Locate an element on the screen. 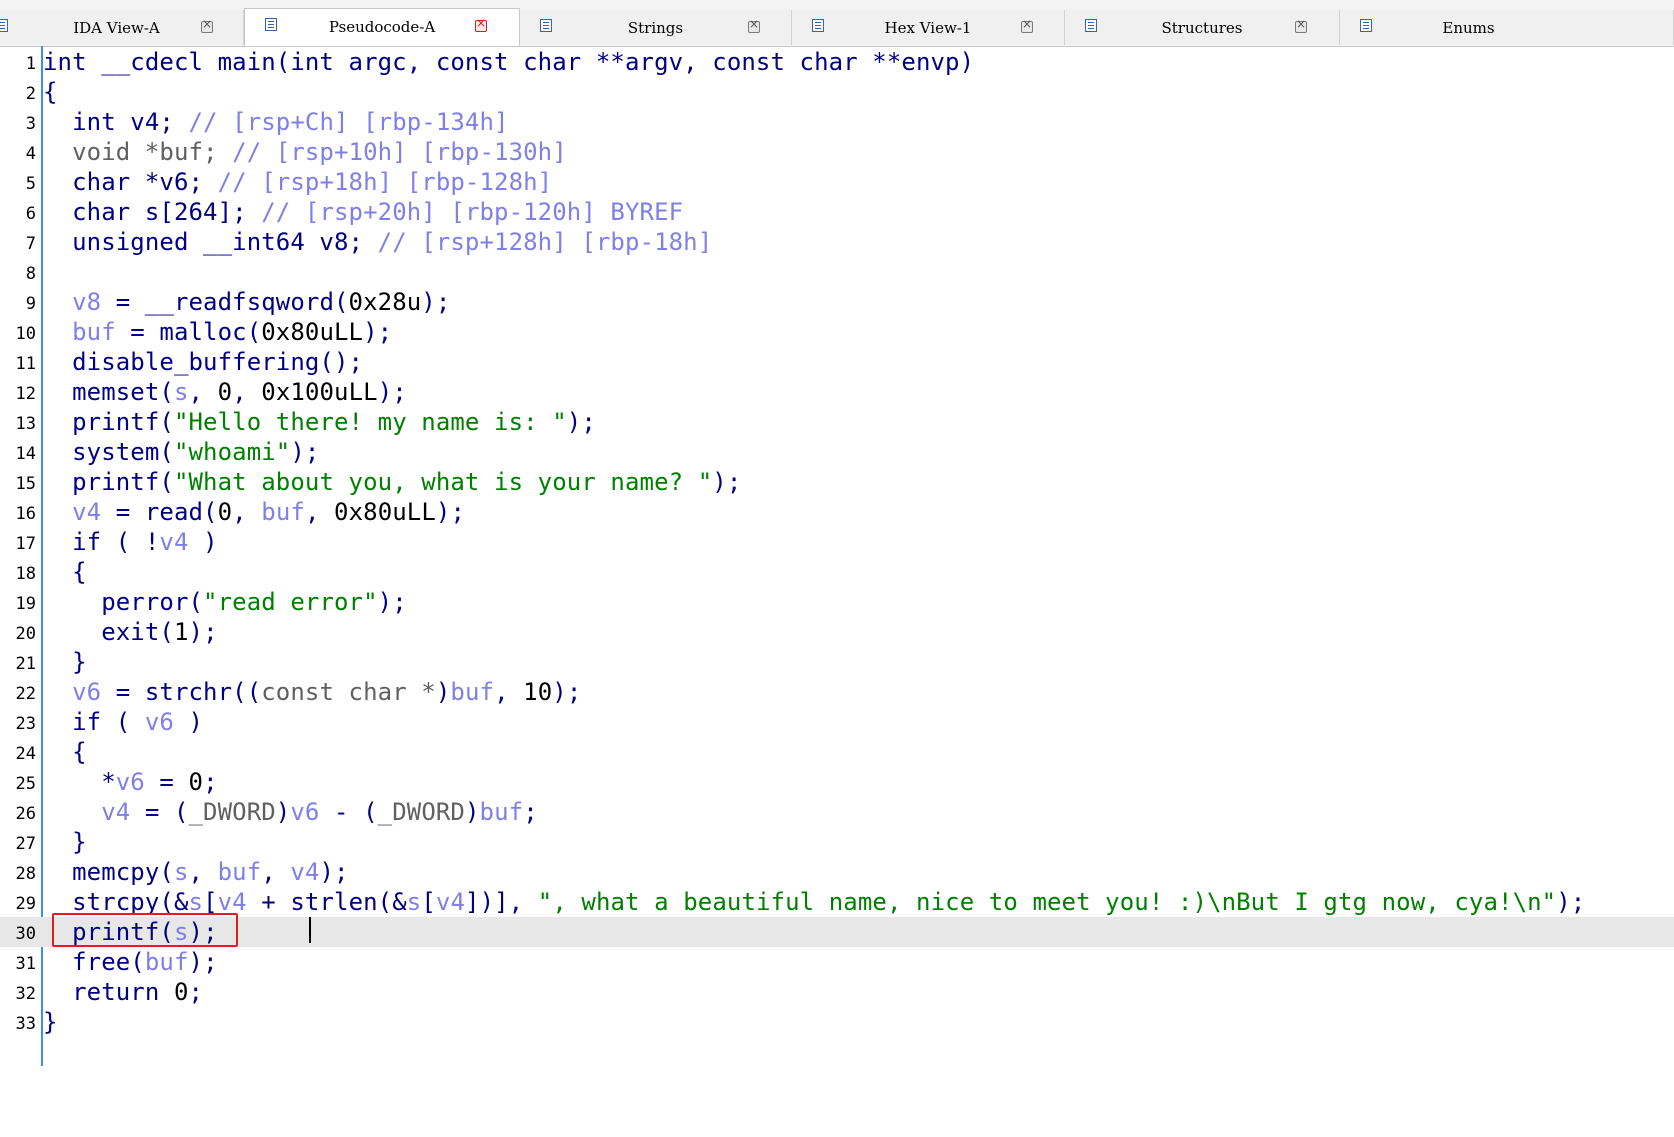 This screenshot has height=1137, width=1674. code-line: 17 if ( !v4 ) is located at coordinates (837, 542).